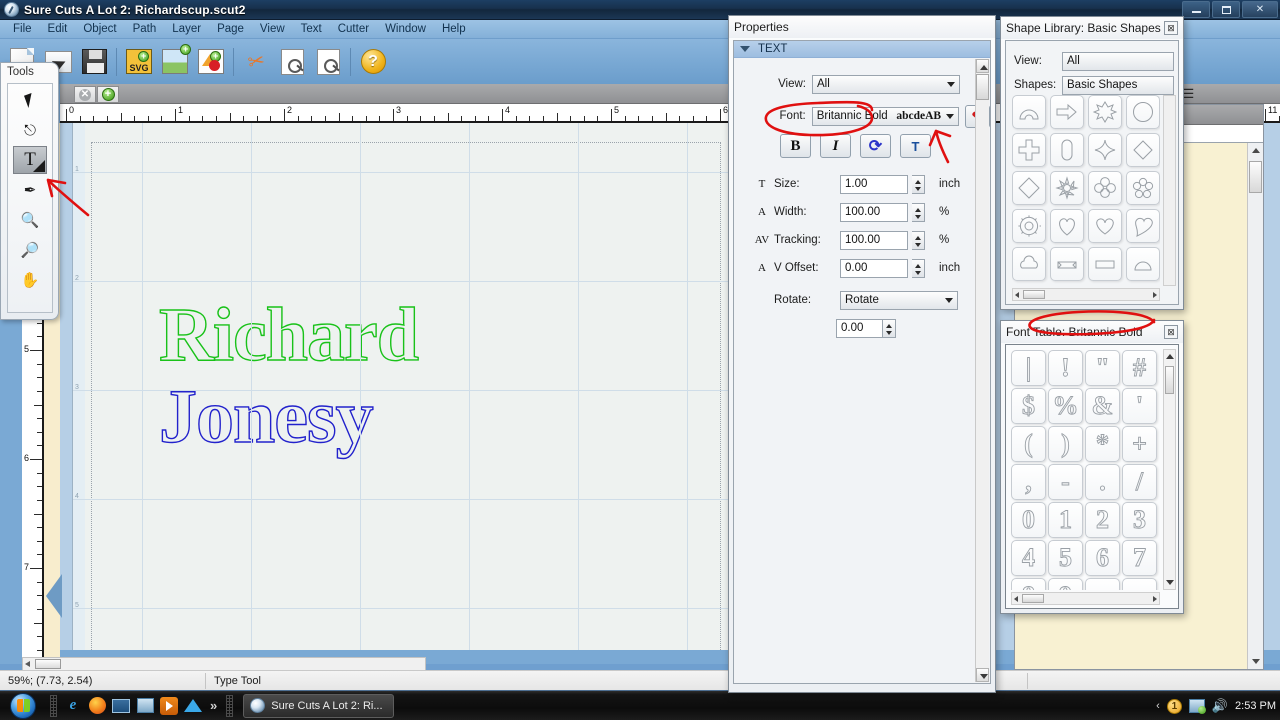 Image resolution: width=1280 pixels, height=720 pixels. I want to click on text-object-richard: Richard, so click(288, 335).